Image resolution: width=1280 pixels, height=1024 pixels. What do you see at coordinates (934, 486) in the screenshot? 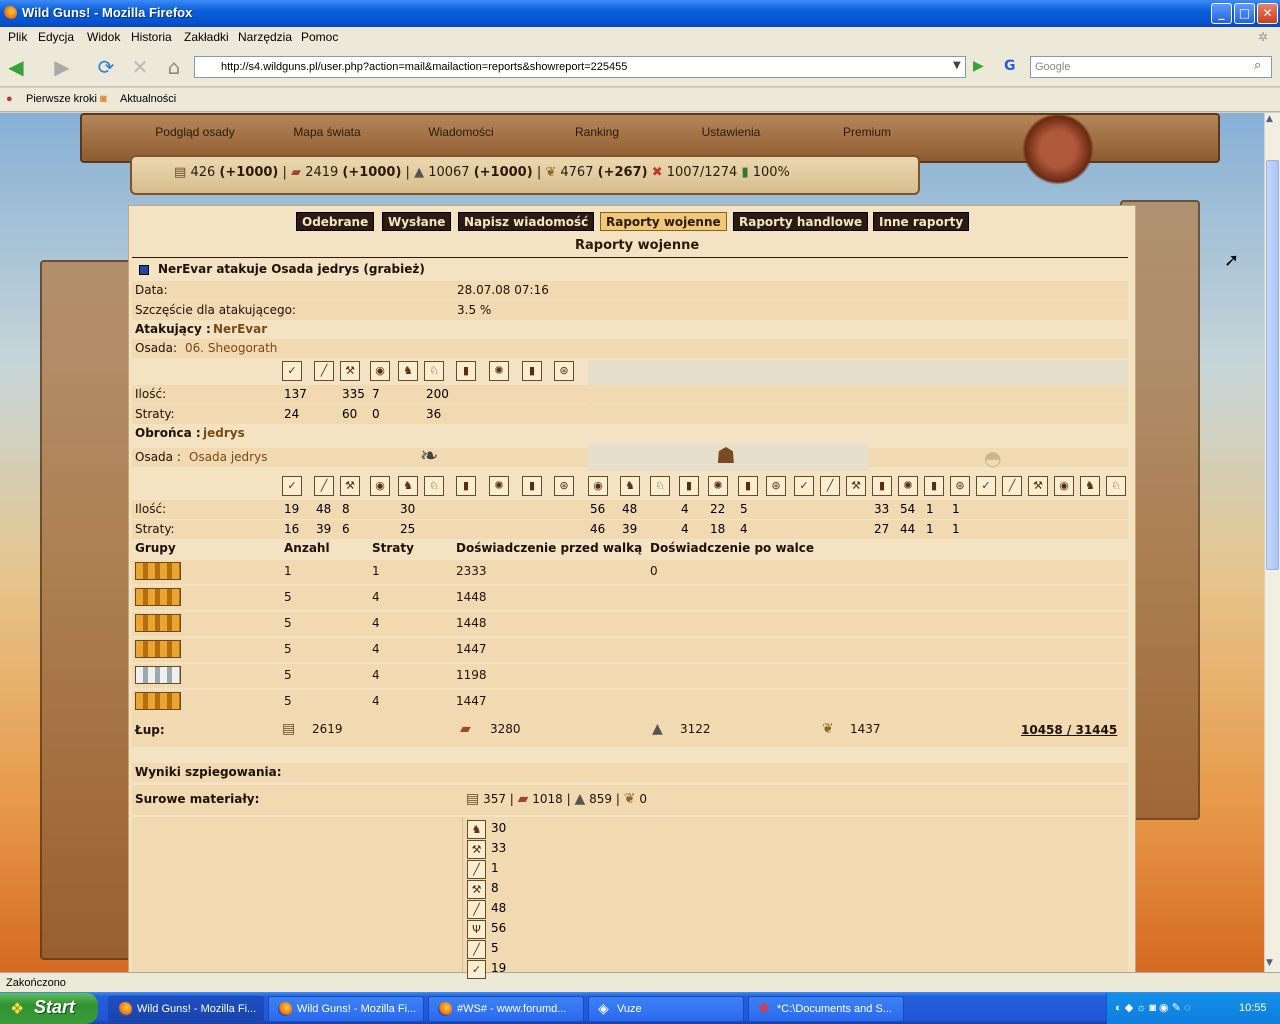
I see `def3-unit-3-icon: ▮` at bounding box center [934, 486].